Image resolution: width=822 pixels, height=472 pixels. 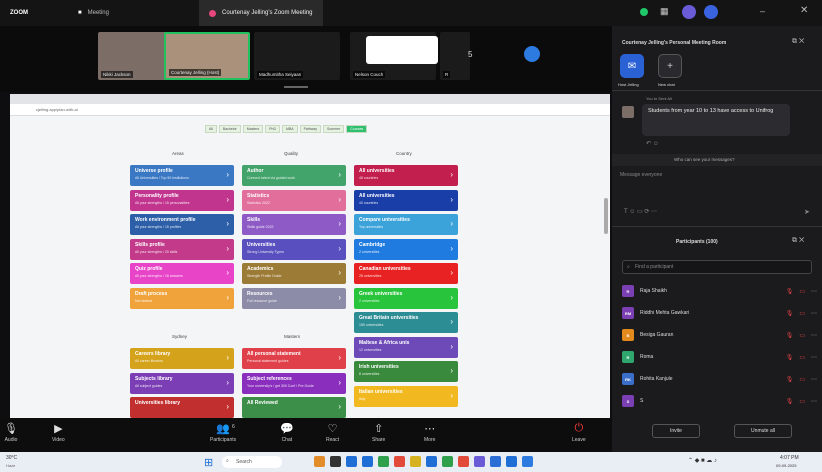 What do you see at coordinates (632, 66) in the screenshot?
I see `host-chat-button: ✉` at bounding box center [632, 66].